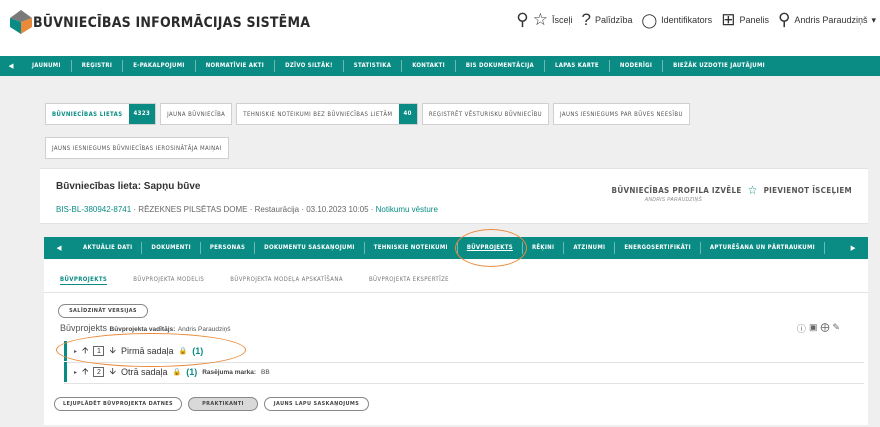 The width and height of the screenshot is (880, 427). Describe the element at coordinates (142, 329) in the screenshot. I see `project-leader-label: Būvprojekta vadītājs:` at that location.